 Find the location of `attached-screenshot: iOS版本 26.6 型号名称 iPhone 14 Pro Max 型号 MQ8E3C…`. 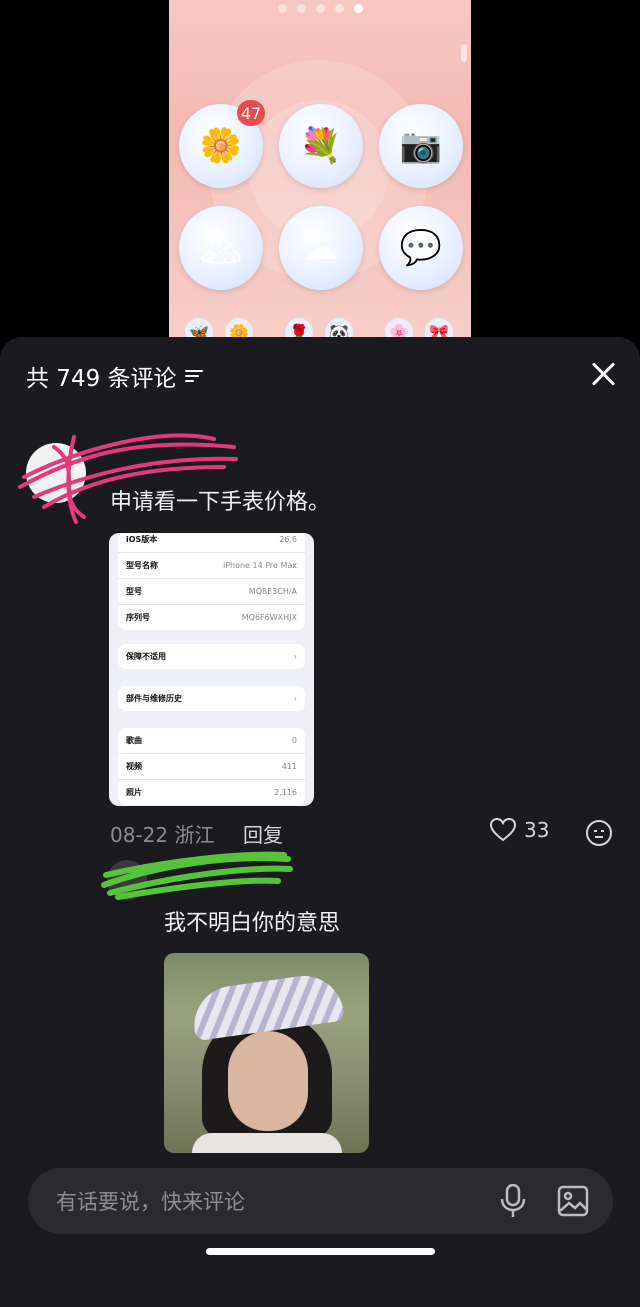

attached-screenshot: iOS版本 26.6 型号名称 iPhone 14 Pro Max 型号 MQ8E3C… is located at coordinates (211, 669).